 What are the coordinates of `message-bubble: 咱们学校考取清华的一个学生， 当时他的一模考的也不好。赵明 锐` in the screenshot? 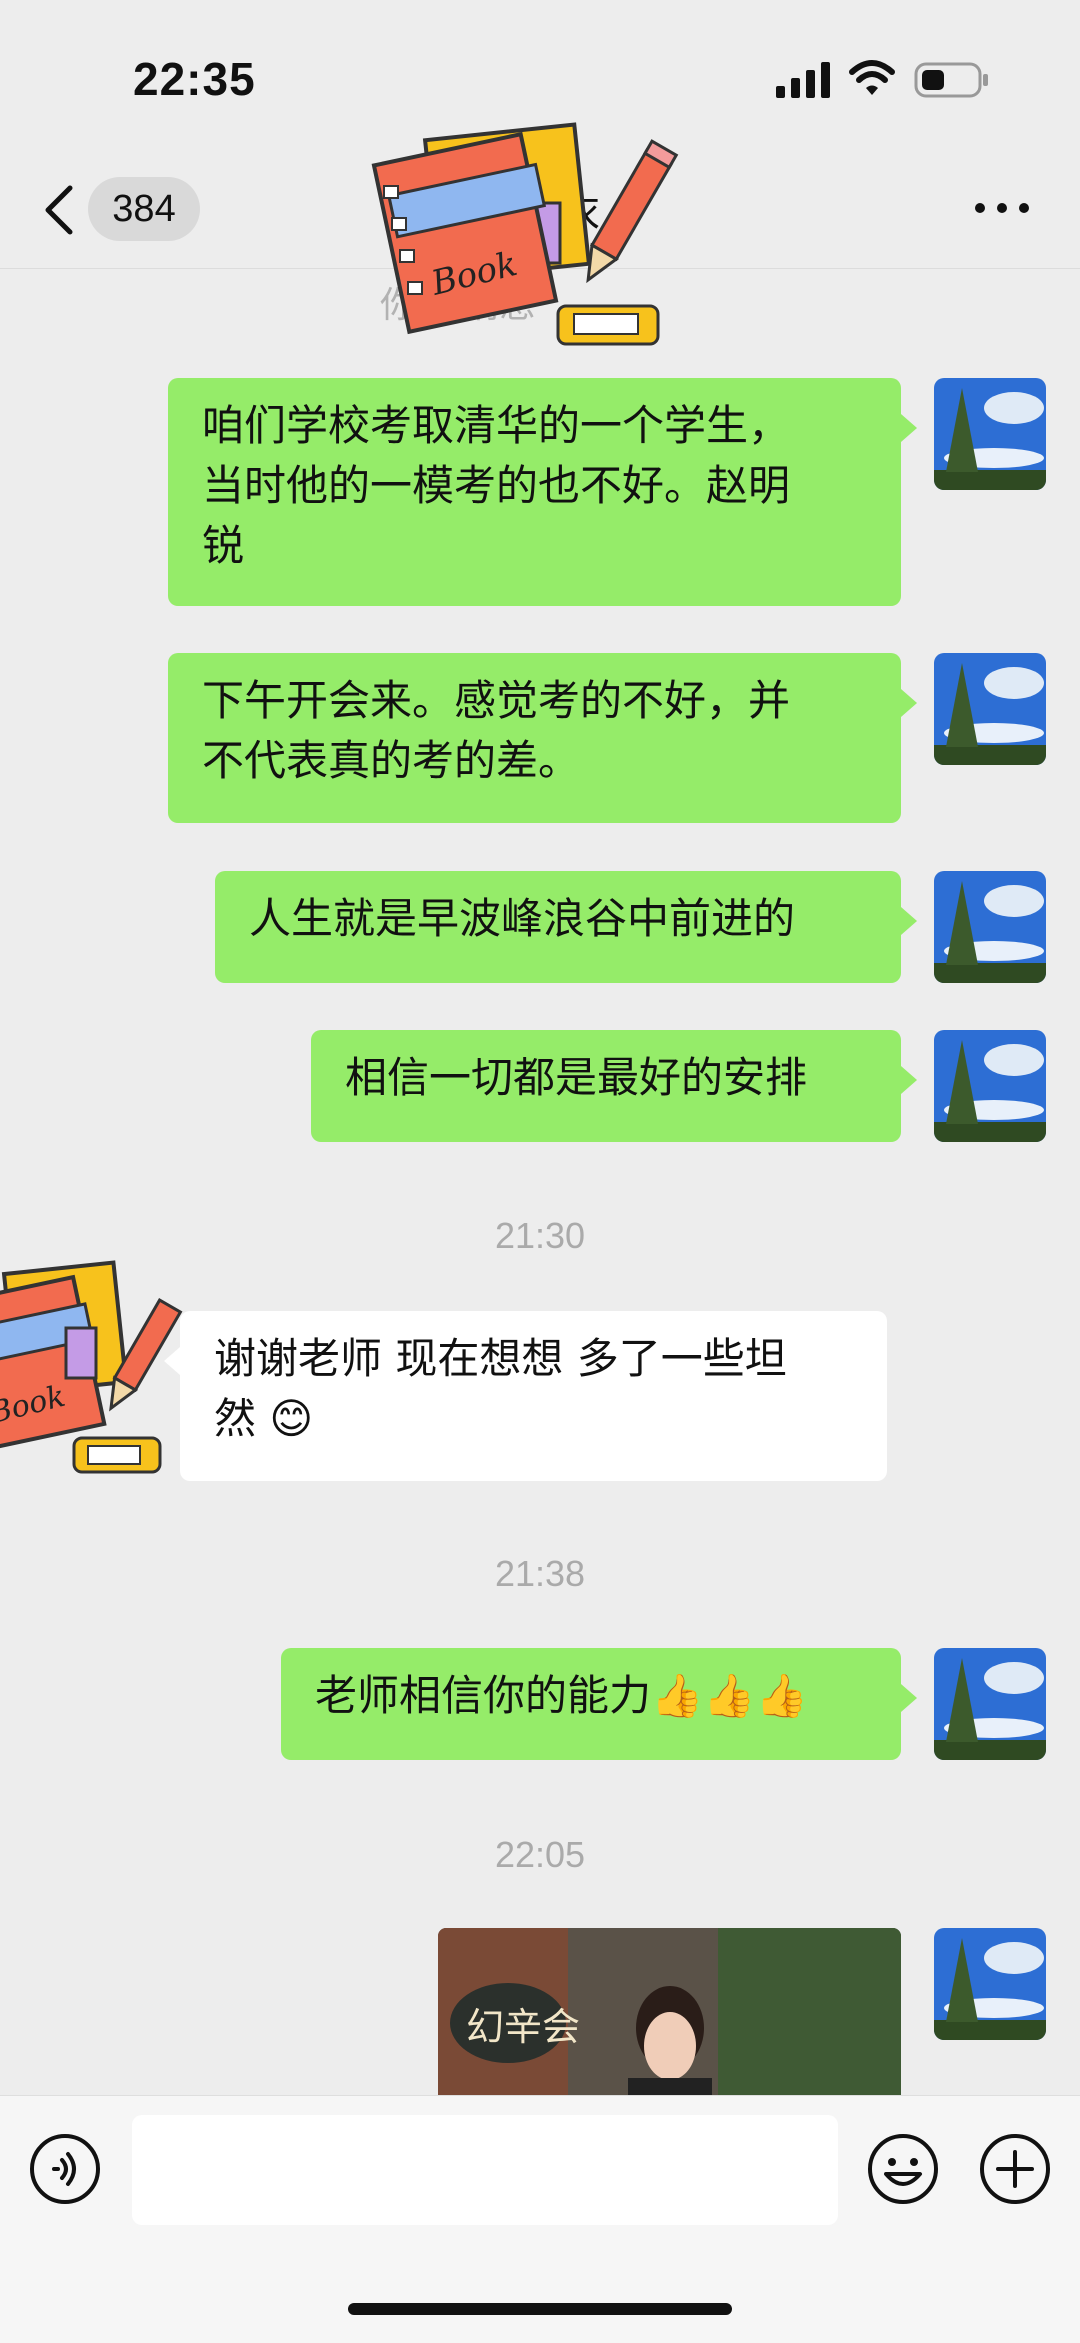 It's located at (542, 492).